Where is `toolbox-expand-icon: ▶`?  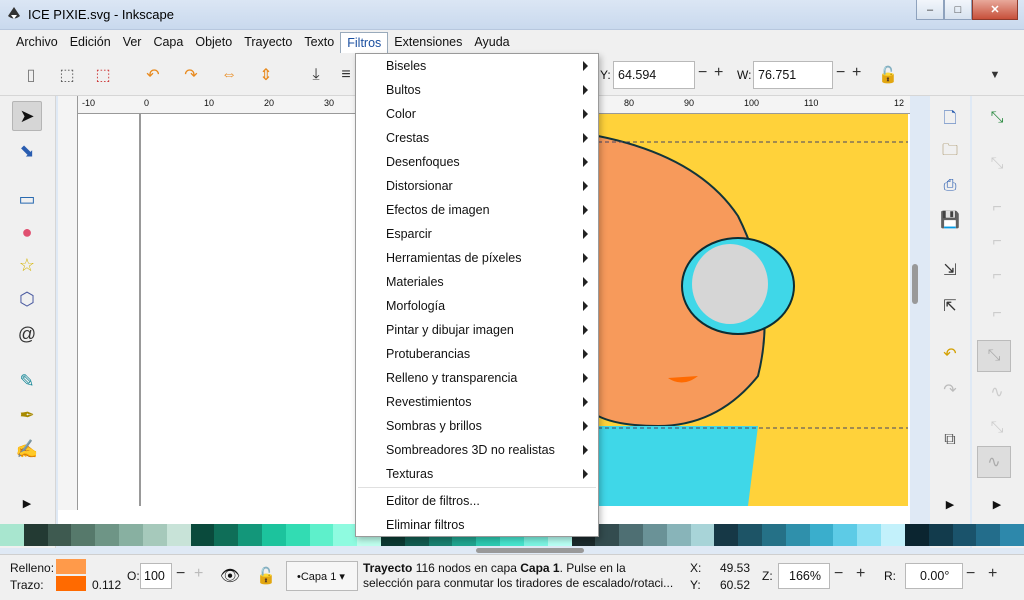
toolbox-expand-icon: ▶ is located at coordinates (27, 503).